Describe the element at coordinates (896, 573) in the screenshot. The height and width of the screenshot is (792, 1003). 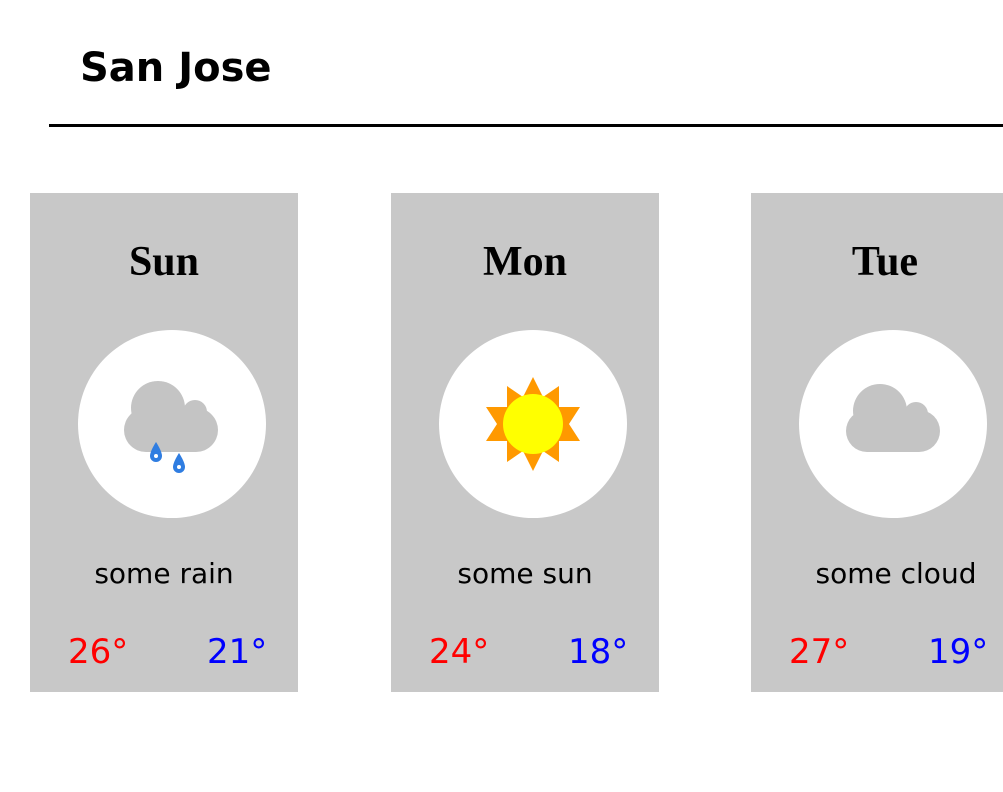
I see `condition-text: some cloud` at that location.